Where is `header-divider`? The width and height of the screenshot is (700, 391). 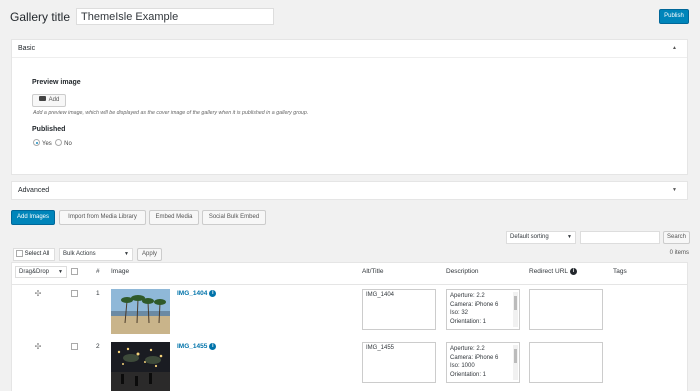 header-divider is located at coordinates (349, 284).